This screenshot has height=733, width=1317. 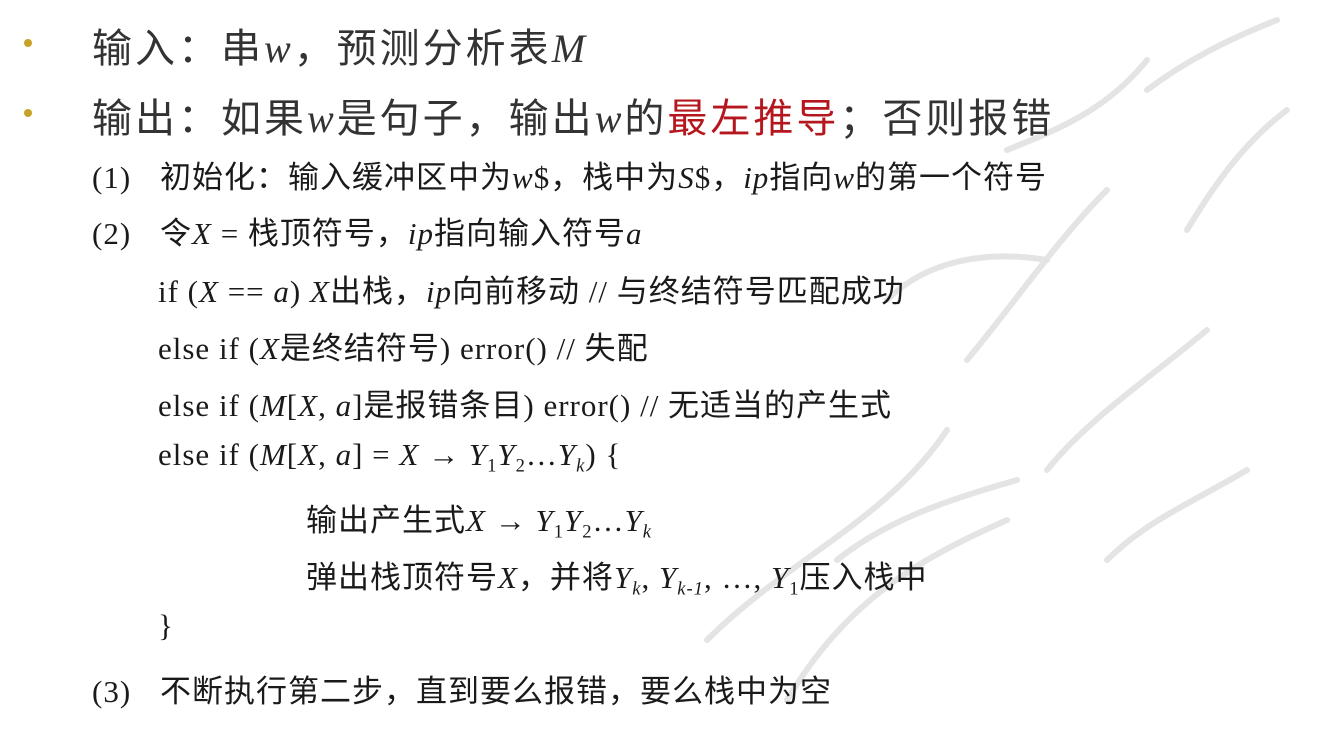 I want to click on bullet-output: 输出：如果w是句子，输出w的最左推导；否则报错, so click(x=573, y=118).